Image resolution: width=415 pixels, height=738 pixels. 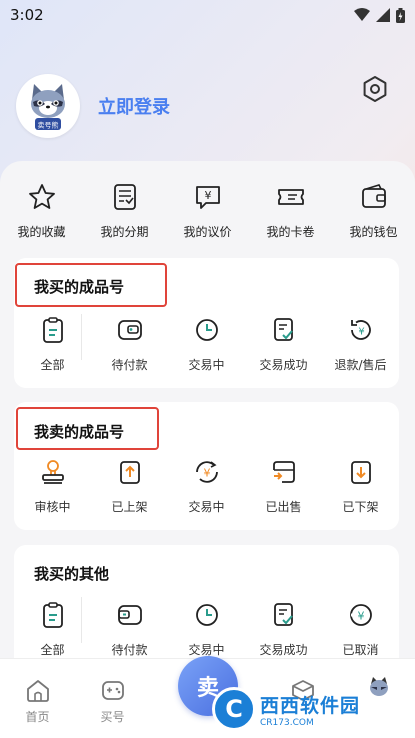 What do you see at coordinates (37, 691) in the screenshot?
I see `home-icon` at bounding box center [37, 691].